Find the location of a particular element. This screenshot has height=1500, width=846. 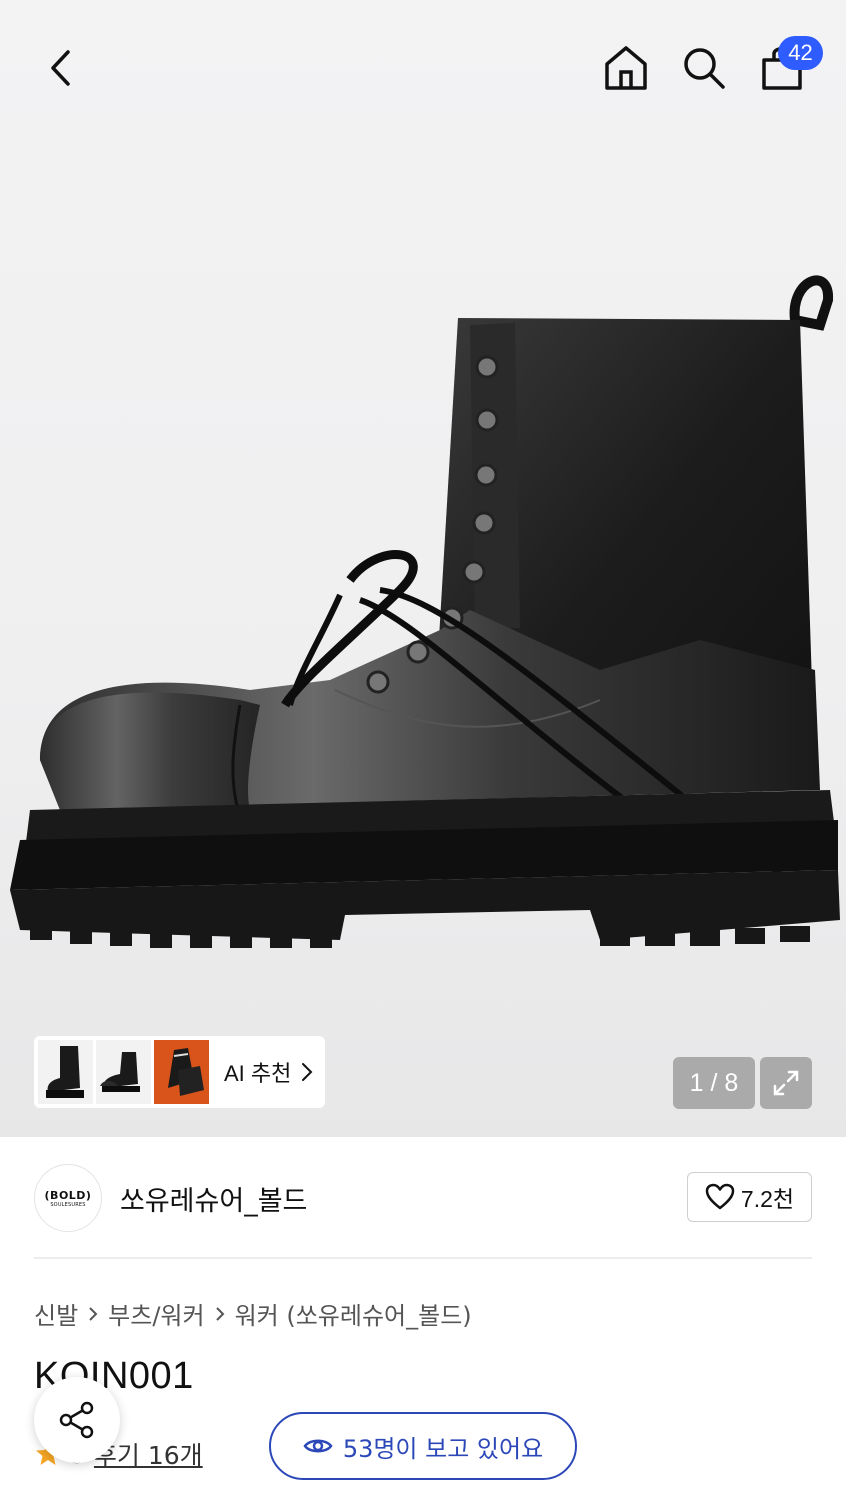

expand-icon is located at coordinates (786, 1083).